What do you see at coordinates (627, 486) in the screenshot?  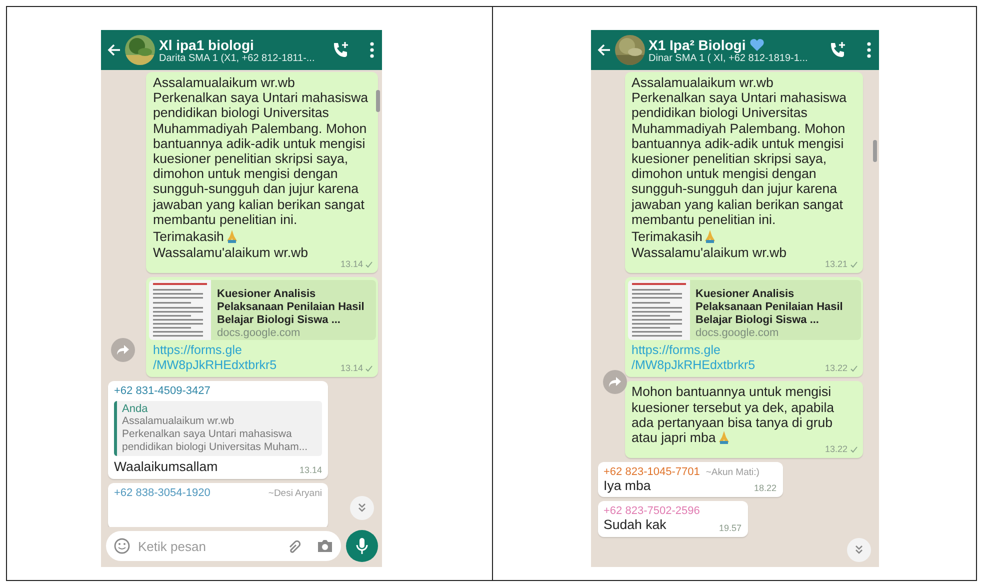 I see `message-text: Iya mba` at bounding box center [627, 486].